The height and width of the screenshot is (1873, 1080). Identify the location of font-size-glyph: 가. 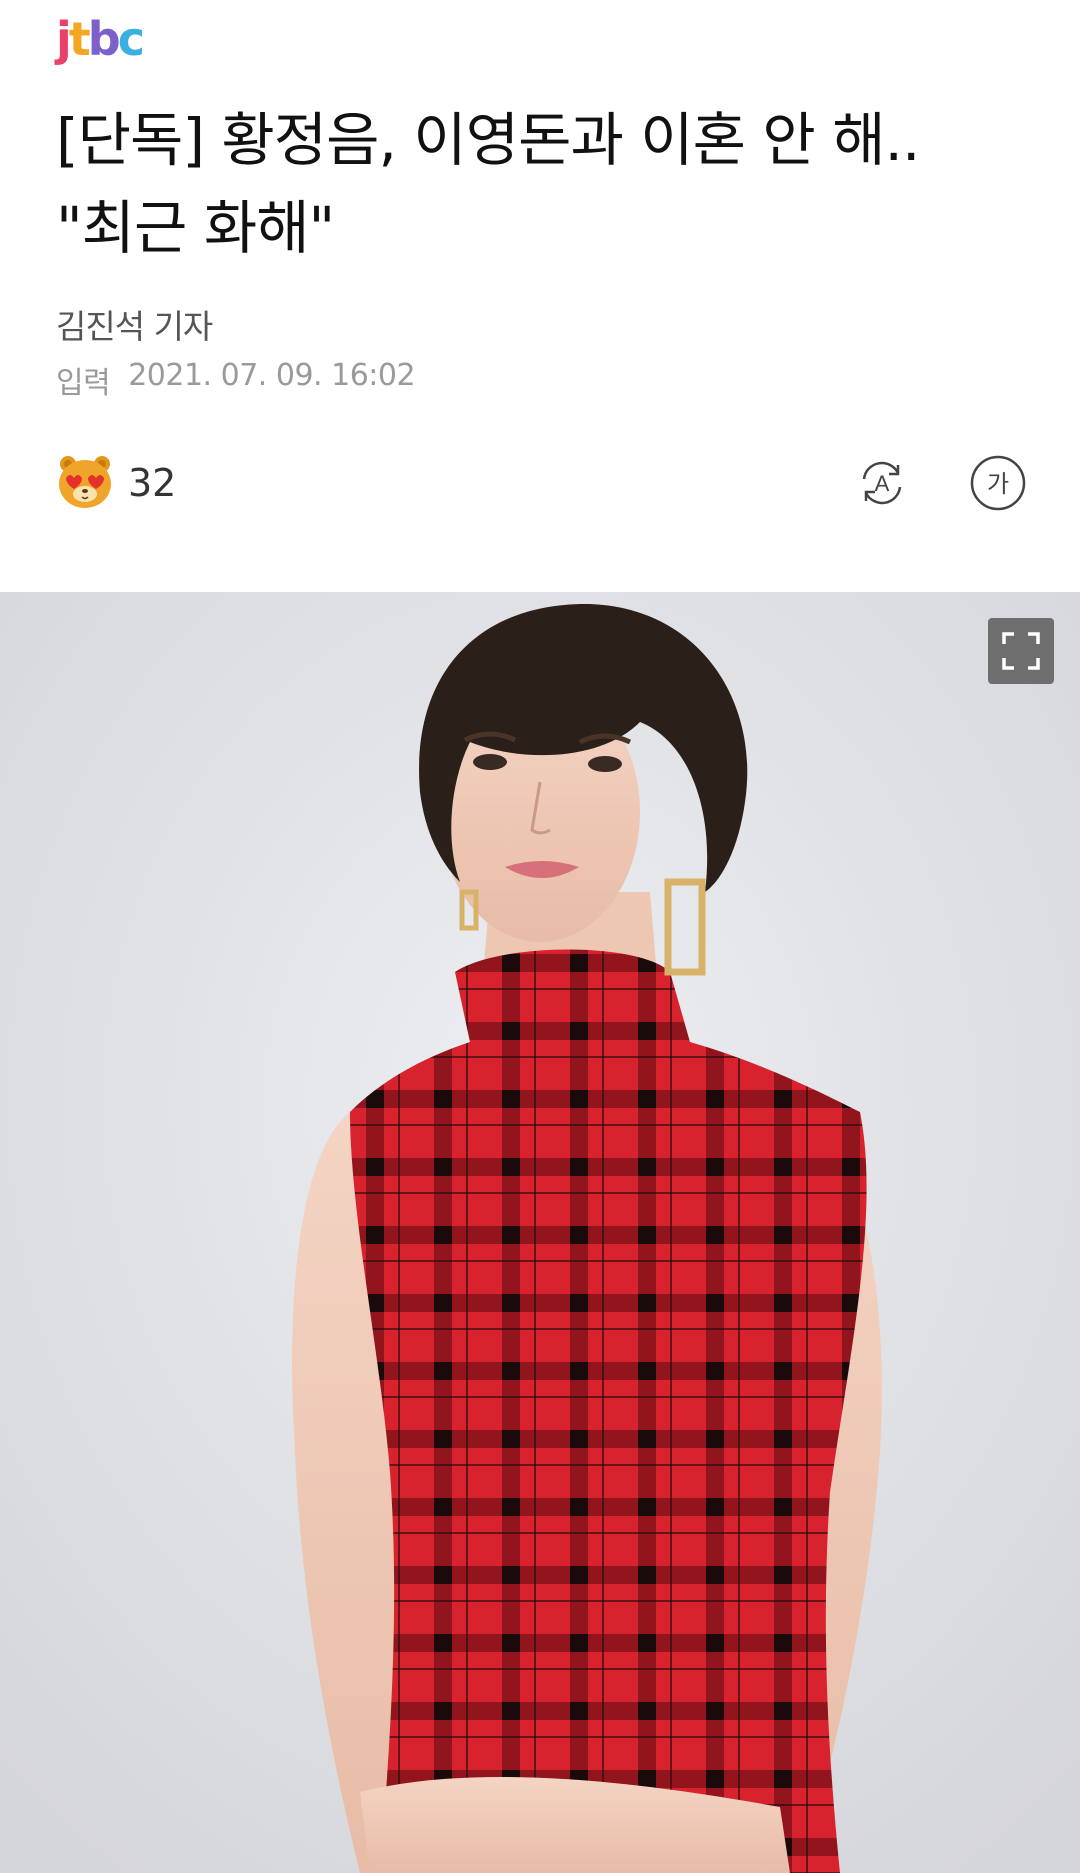
(998, 484).